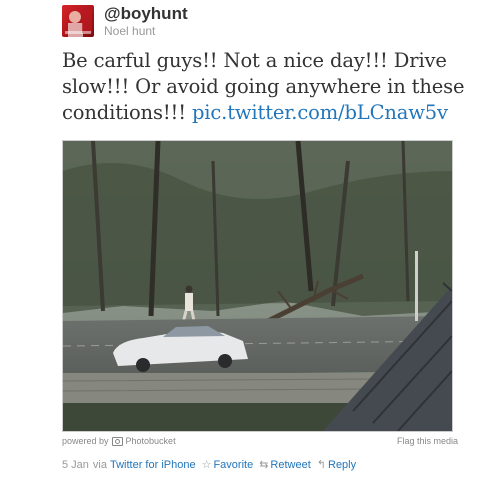 This screenshot has height=479, width=500. Describe the element at coordinates (264, 465) in the screenshot. I see `retweet-icon: ⇆` at that location.